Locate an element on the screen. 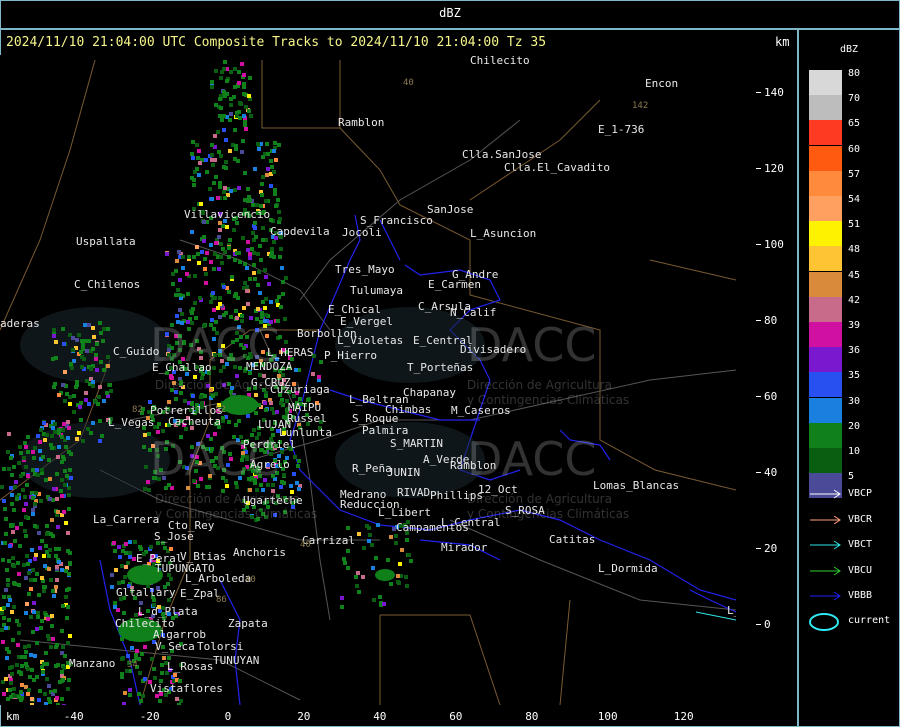  place-label: Ugarteche is located at coordinates (273, 500).